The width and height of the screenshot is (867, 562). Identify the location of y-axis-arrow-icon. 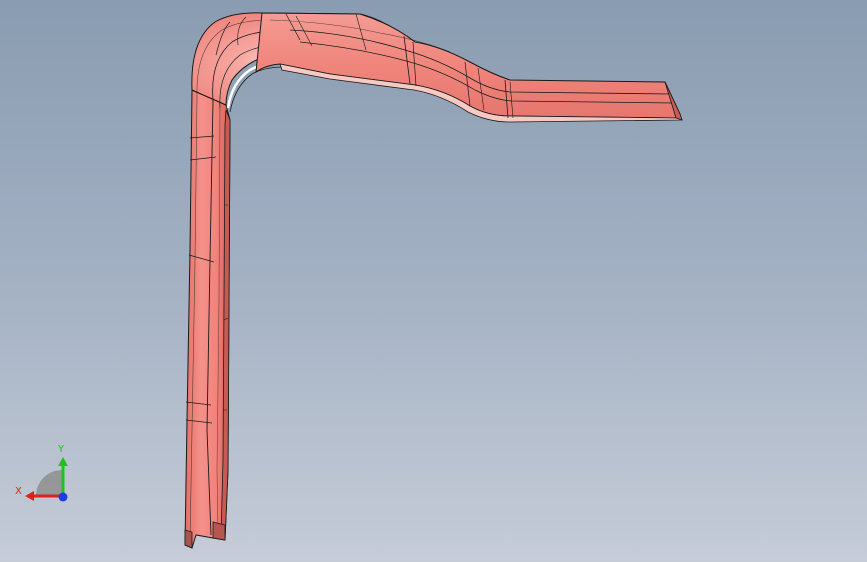
(63, 461).